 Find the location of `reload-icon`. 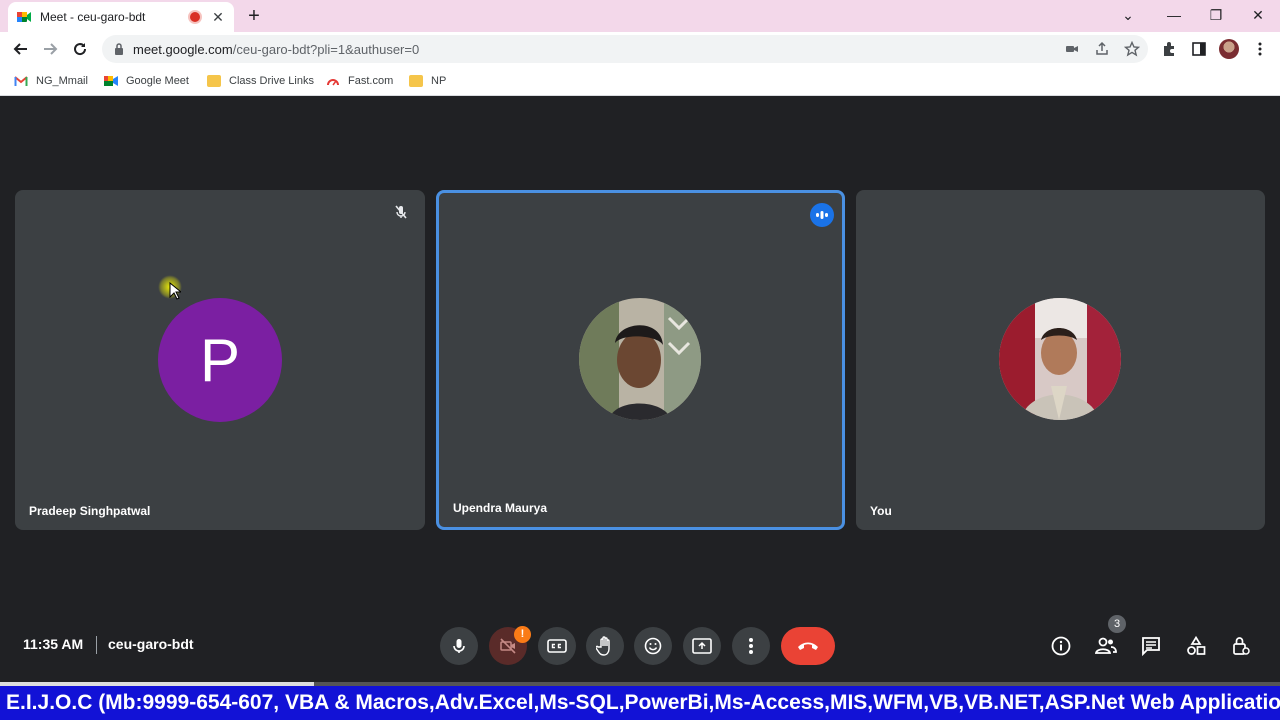

reload-icon is located at coordinates (80, 49).